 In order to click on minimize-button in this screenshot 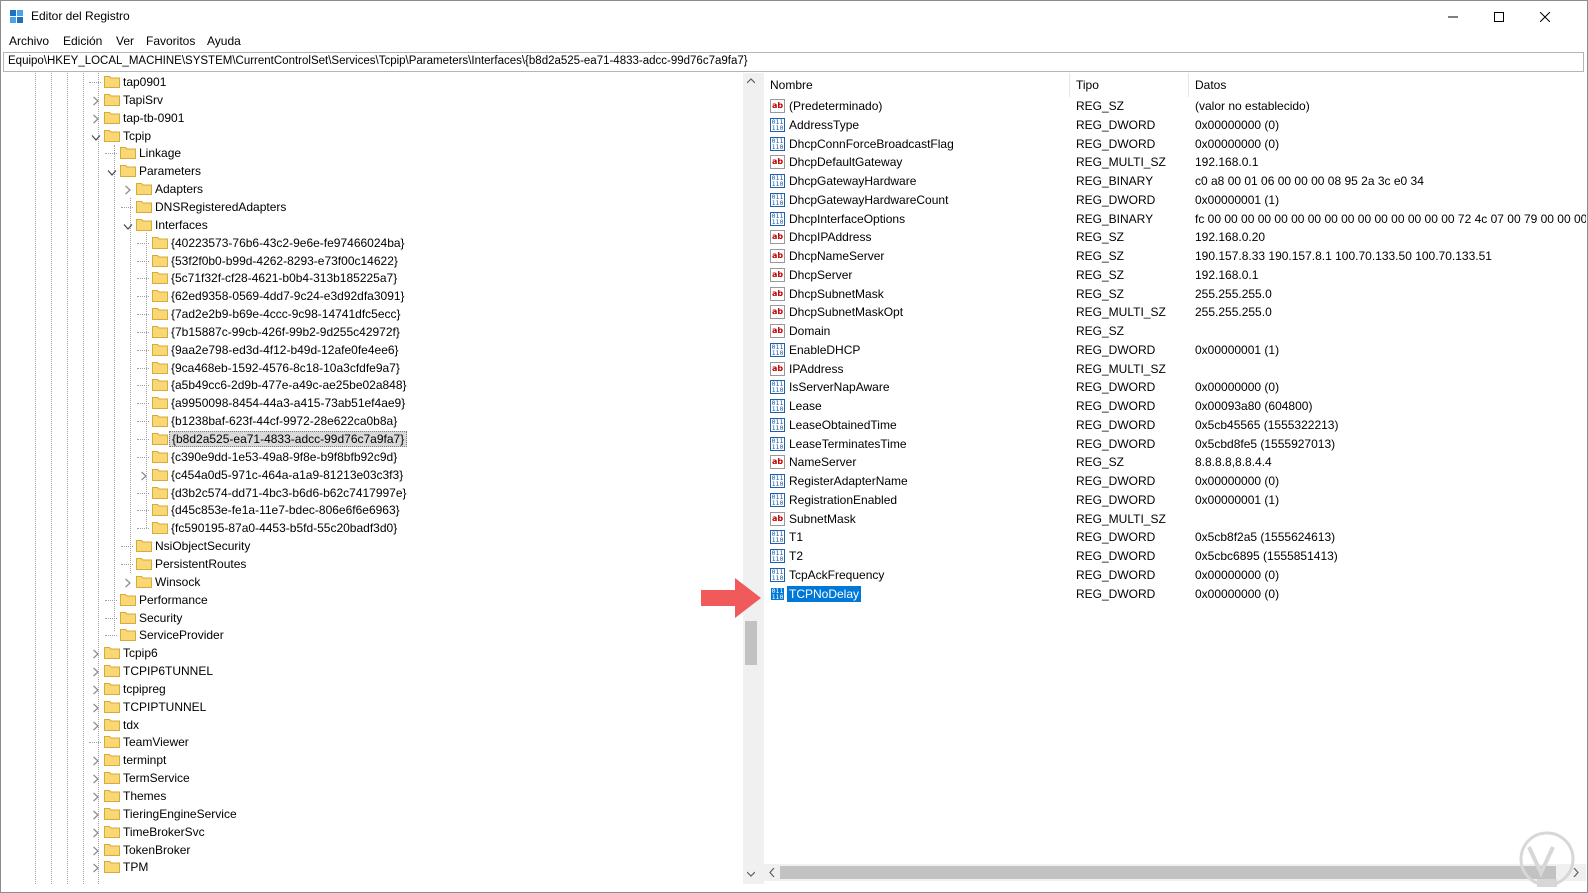, I will do `click(1453, 16)`.